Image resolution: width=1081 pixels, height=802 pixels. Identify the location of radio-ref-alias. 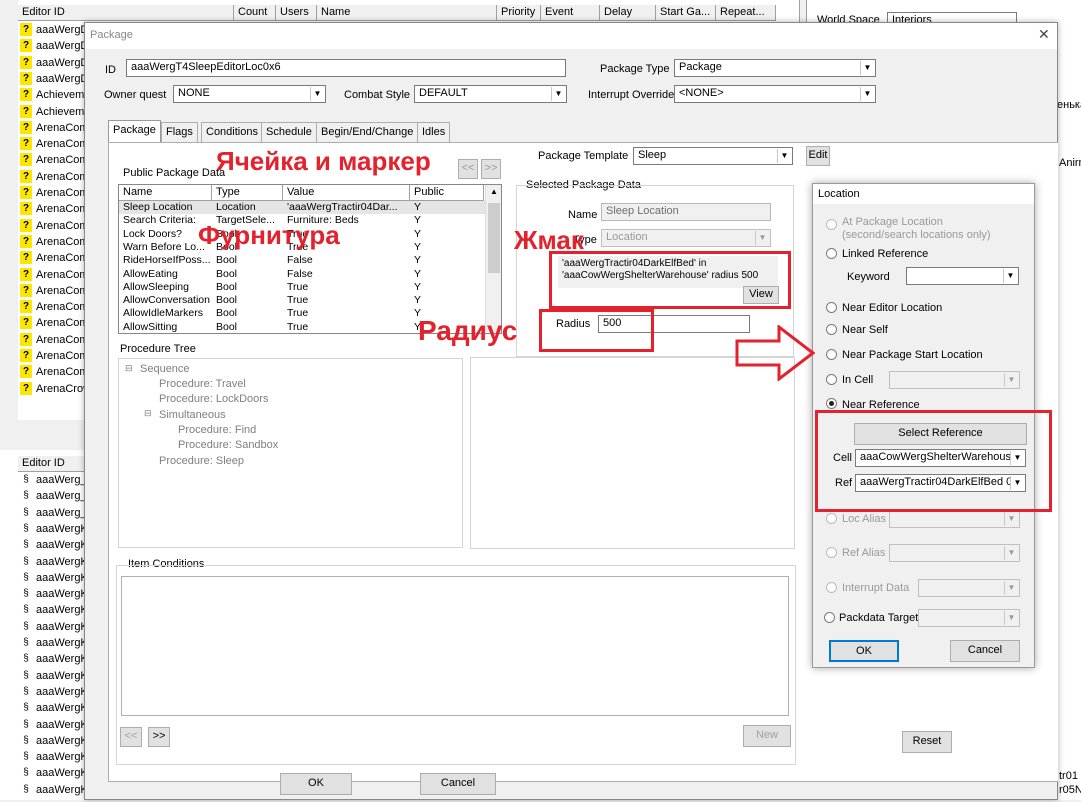
(831, 552).